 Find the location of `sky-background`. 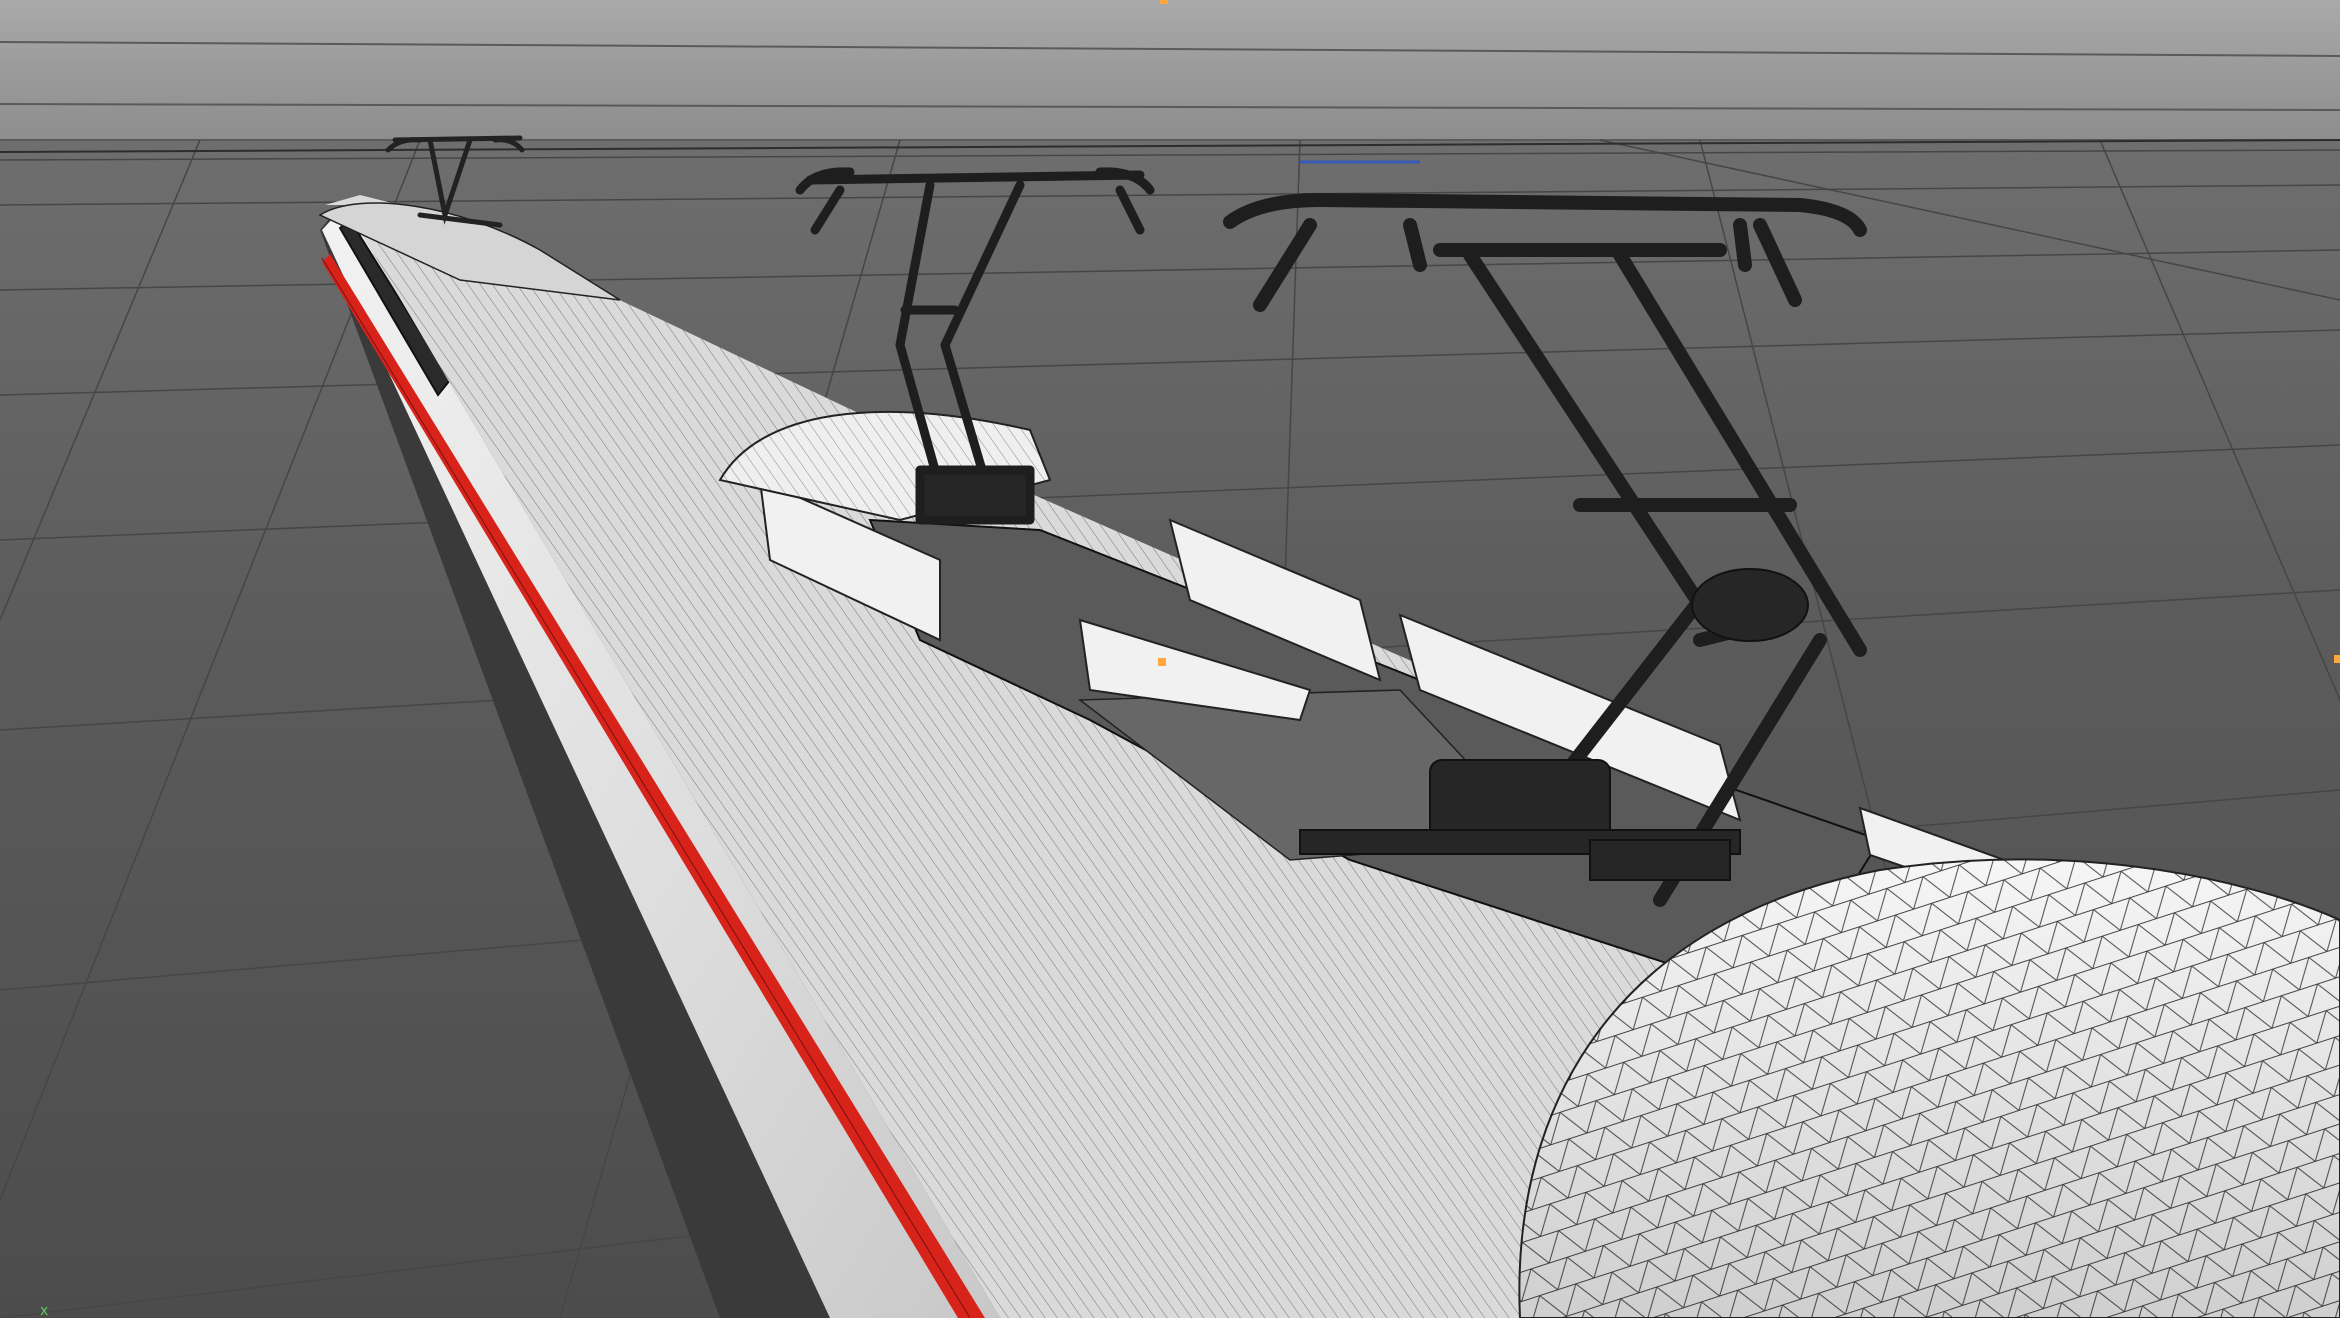

sky-background is located at coordinates (1170, 75).